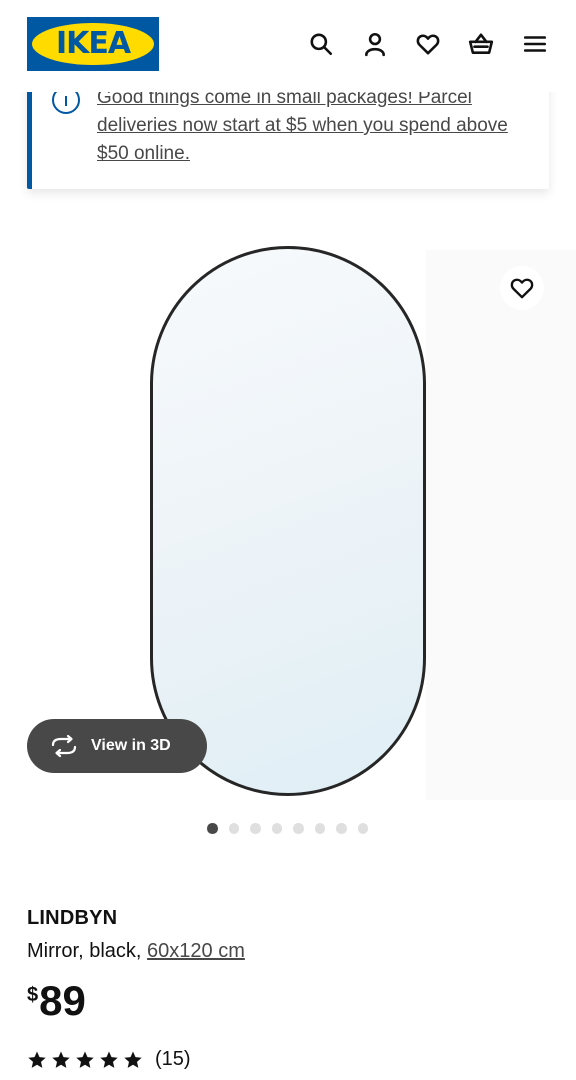 Image resolution: width=576 pixels, height=1080 pixels. What do you see at coordinates (64, 746) in the screenshot?
I see `rotate-3d-icon` at bounding box center [64, 746].